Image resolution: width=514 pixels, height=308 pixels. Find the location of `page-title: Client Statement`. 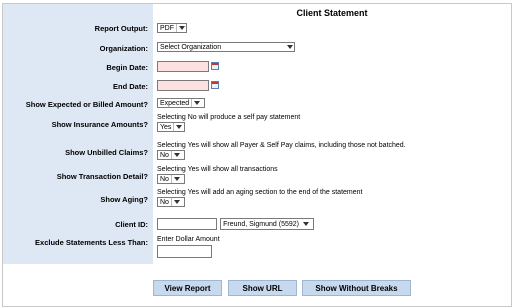

page-title: Client Statement is located at coordinates (332, 13).